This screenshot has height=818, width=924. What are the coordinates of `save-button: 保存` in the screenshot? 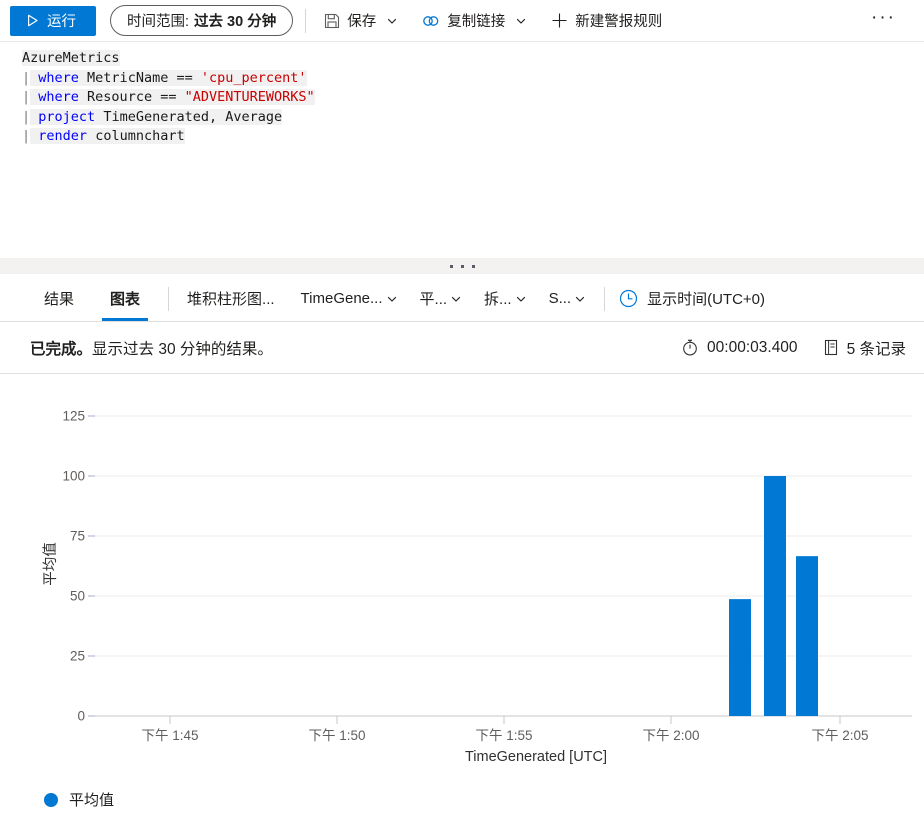 It's located at (361, 21).